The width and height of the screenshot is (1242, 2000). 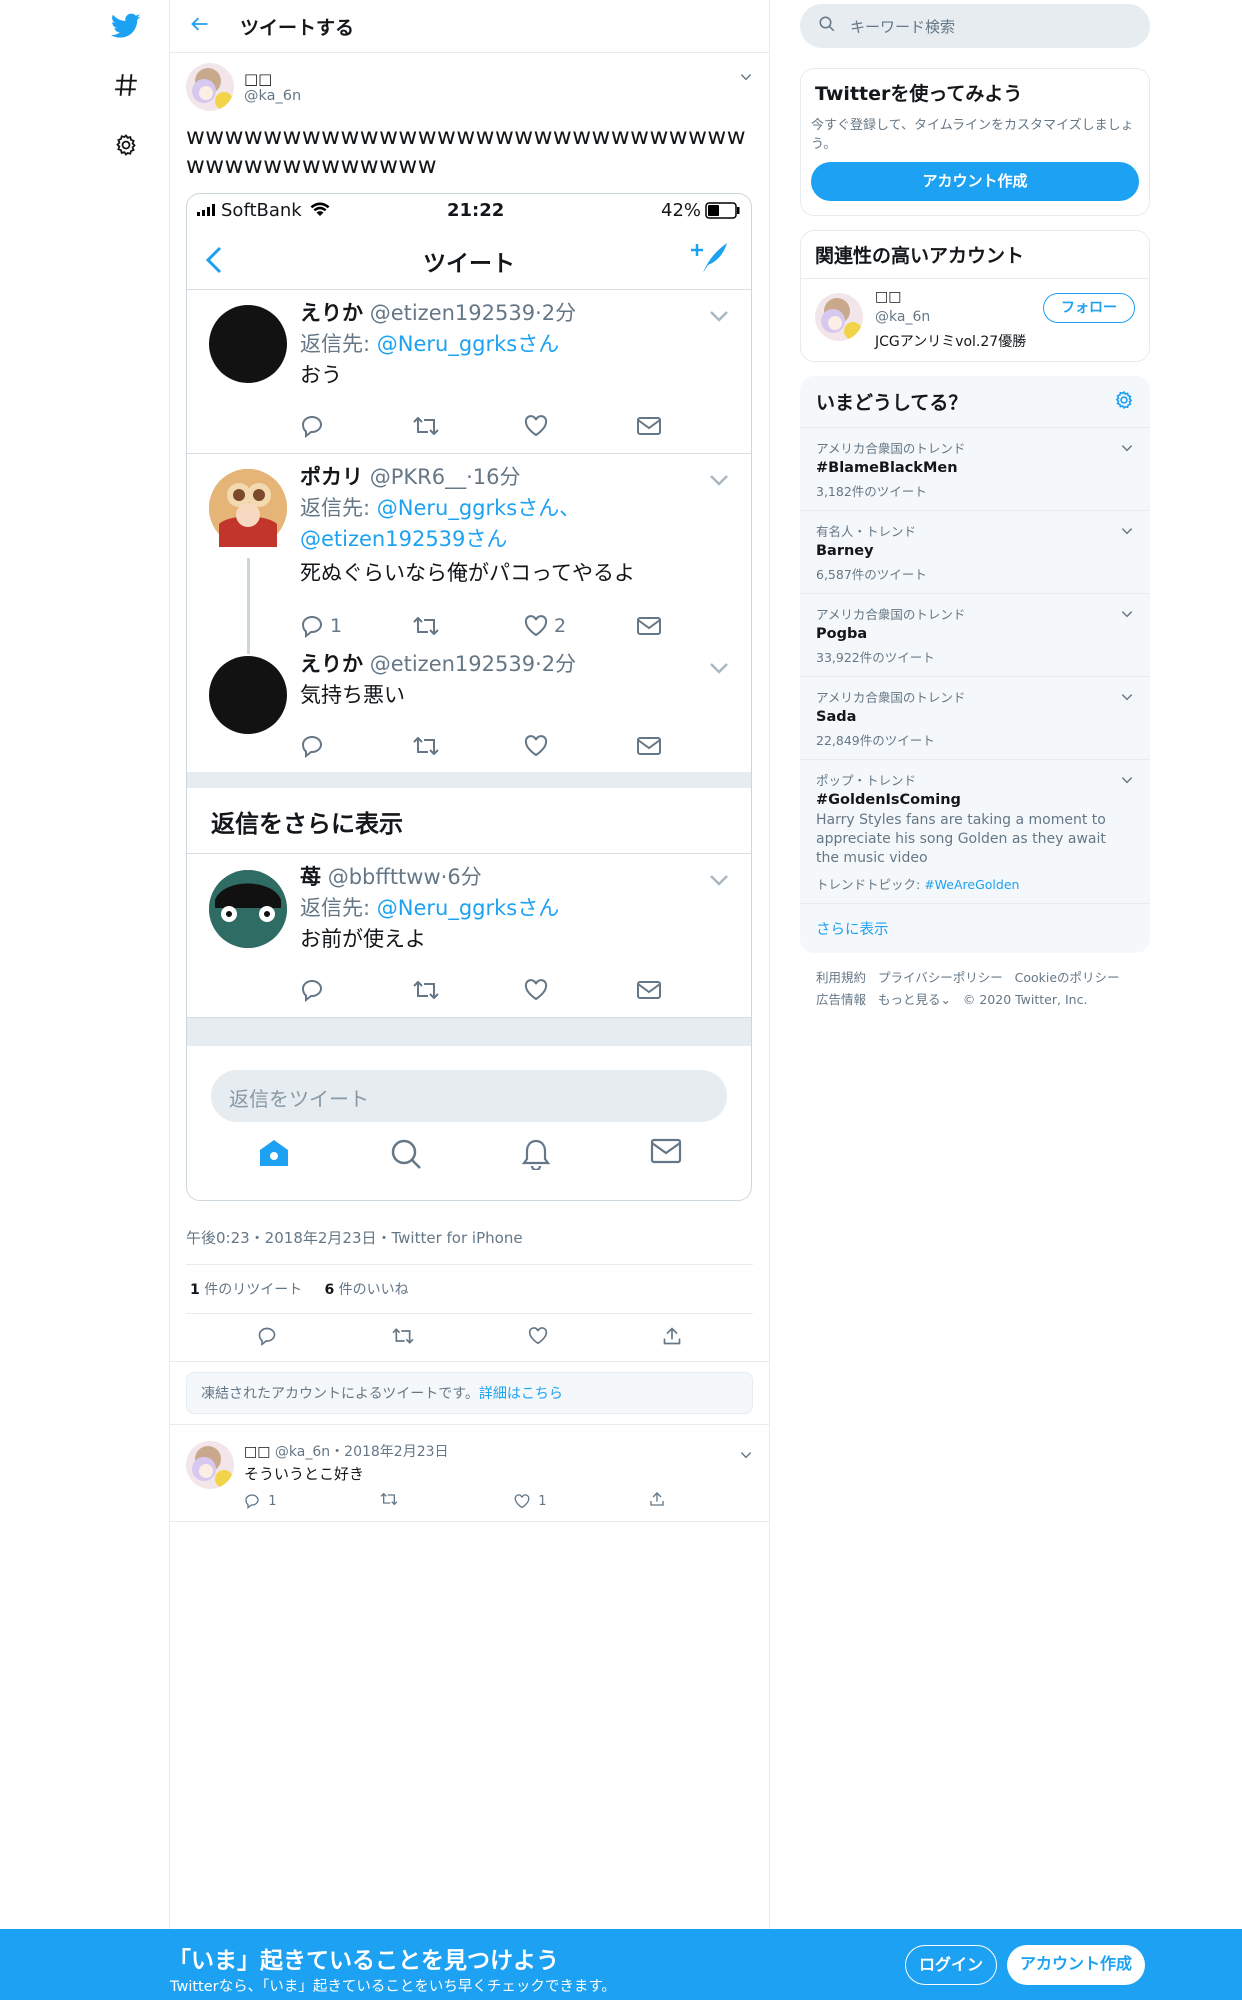 I want to click on tweet-author: □□ @ka_6n, so click(x=469, y=87).